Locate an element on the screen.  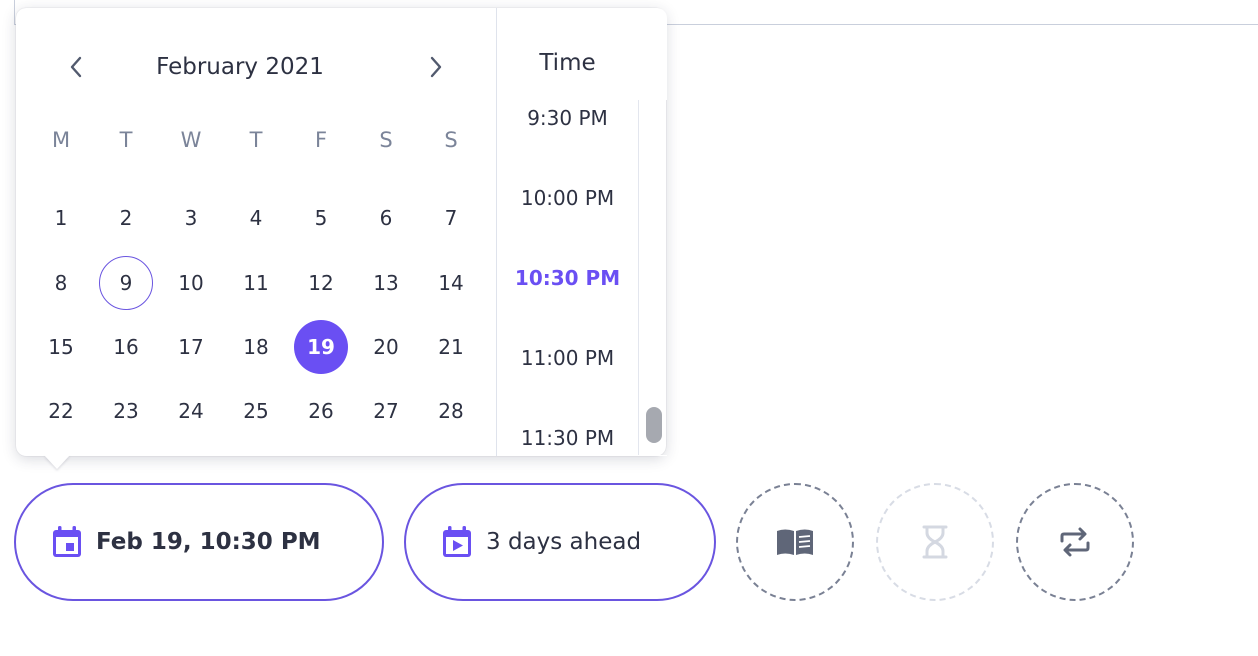
time-scrollbar-thumb is located at coordinates (654, 425).